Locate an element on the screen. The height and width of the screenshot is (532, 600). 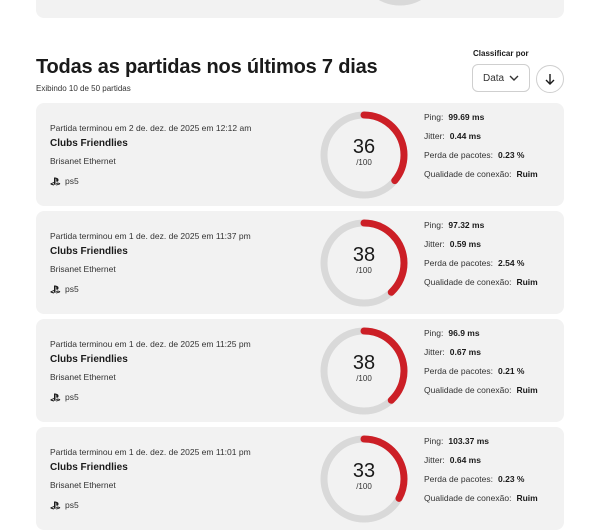
ping-value: 99.69 ms is located at coordinates (466, 117).